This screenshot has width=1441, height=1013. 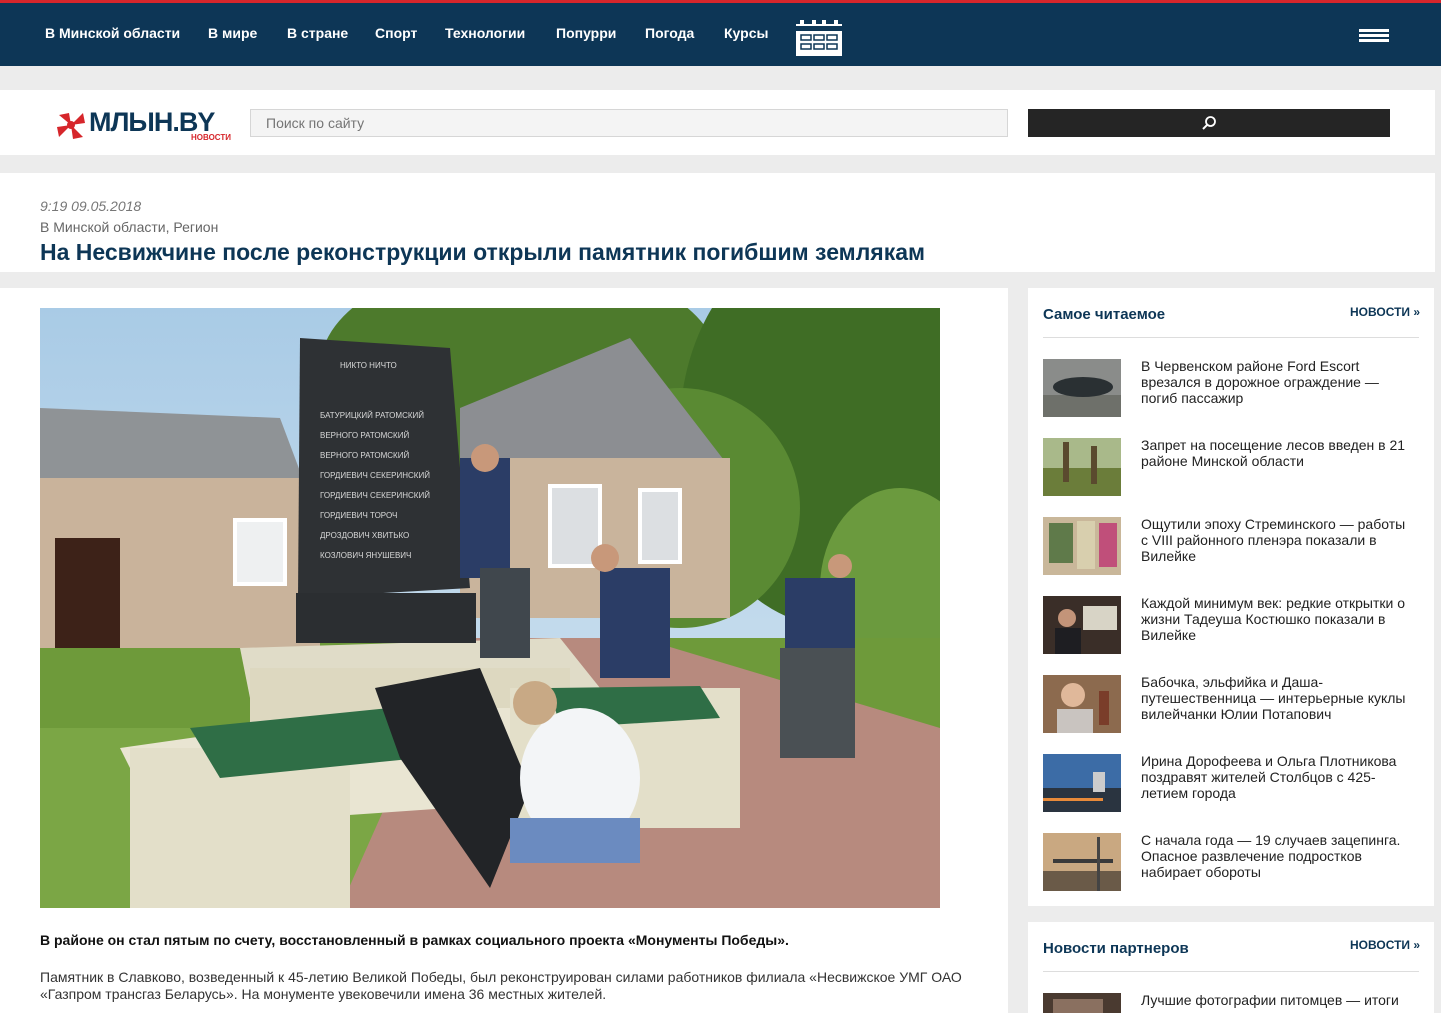 I want to click on menu-burger-icon, so click(x=1374, y=36).